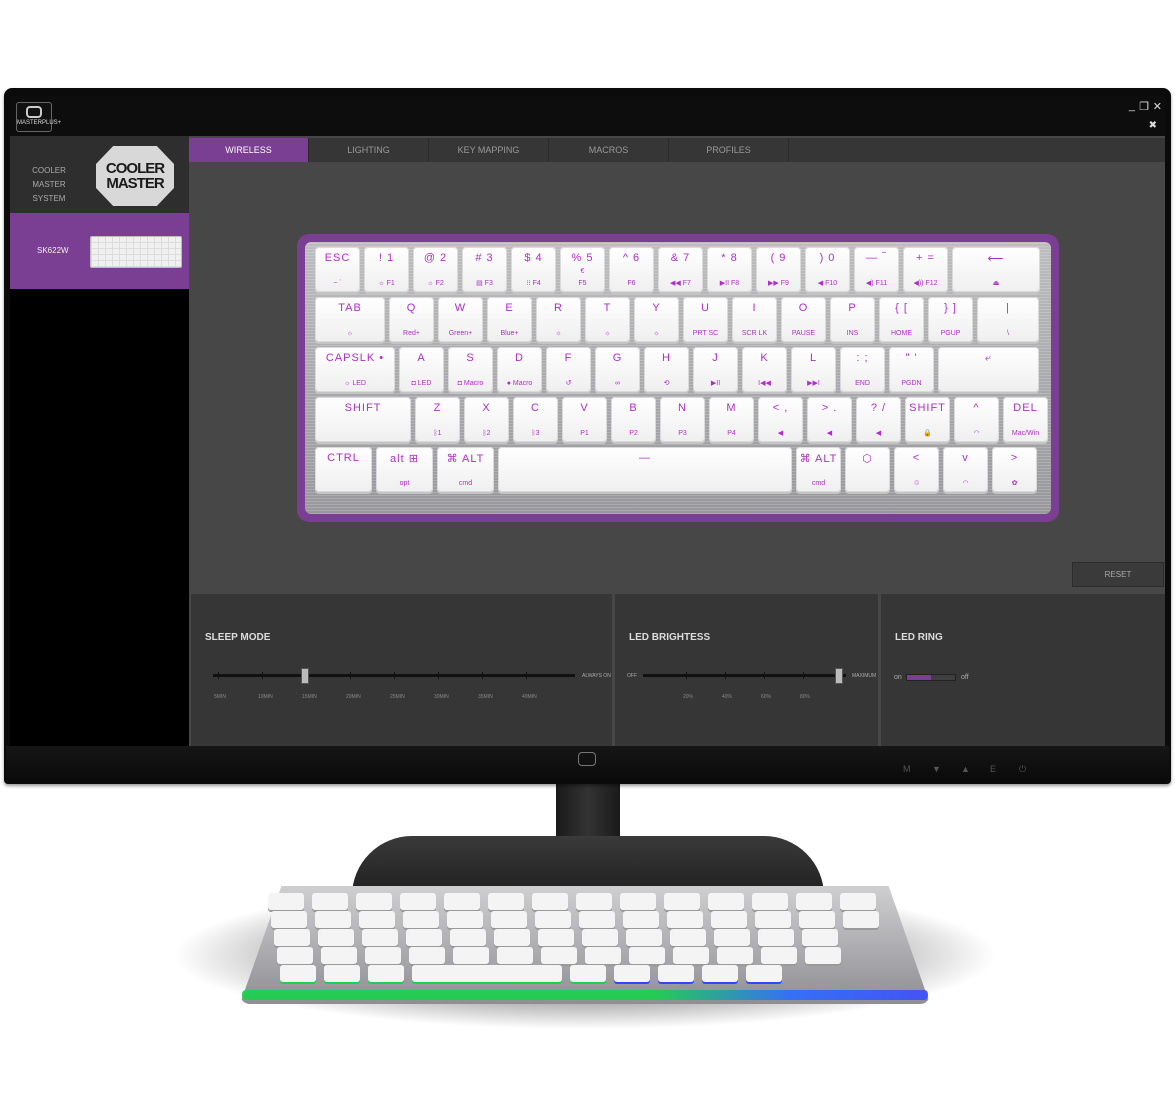 Image resolution: width=1175 pixels, height=1120 pixels. I want to click on key-0-13: ⟵ ⏏, so click(996, 269).